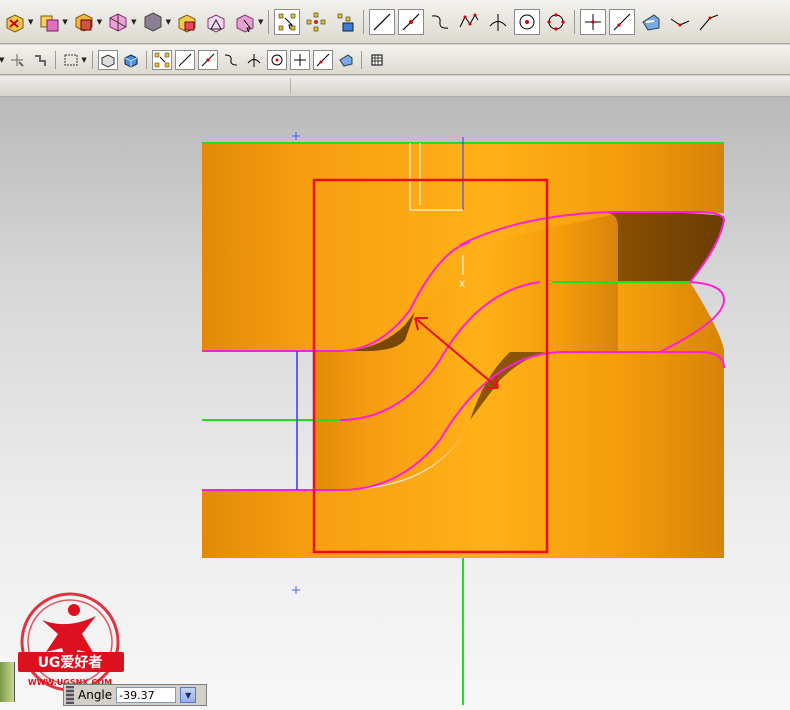  What do you see at coordinates (395, 86) in the screenshot?
I see `tab-bar` at bounding box center [395, 86].